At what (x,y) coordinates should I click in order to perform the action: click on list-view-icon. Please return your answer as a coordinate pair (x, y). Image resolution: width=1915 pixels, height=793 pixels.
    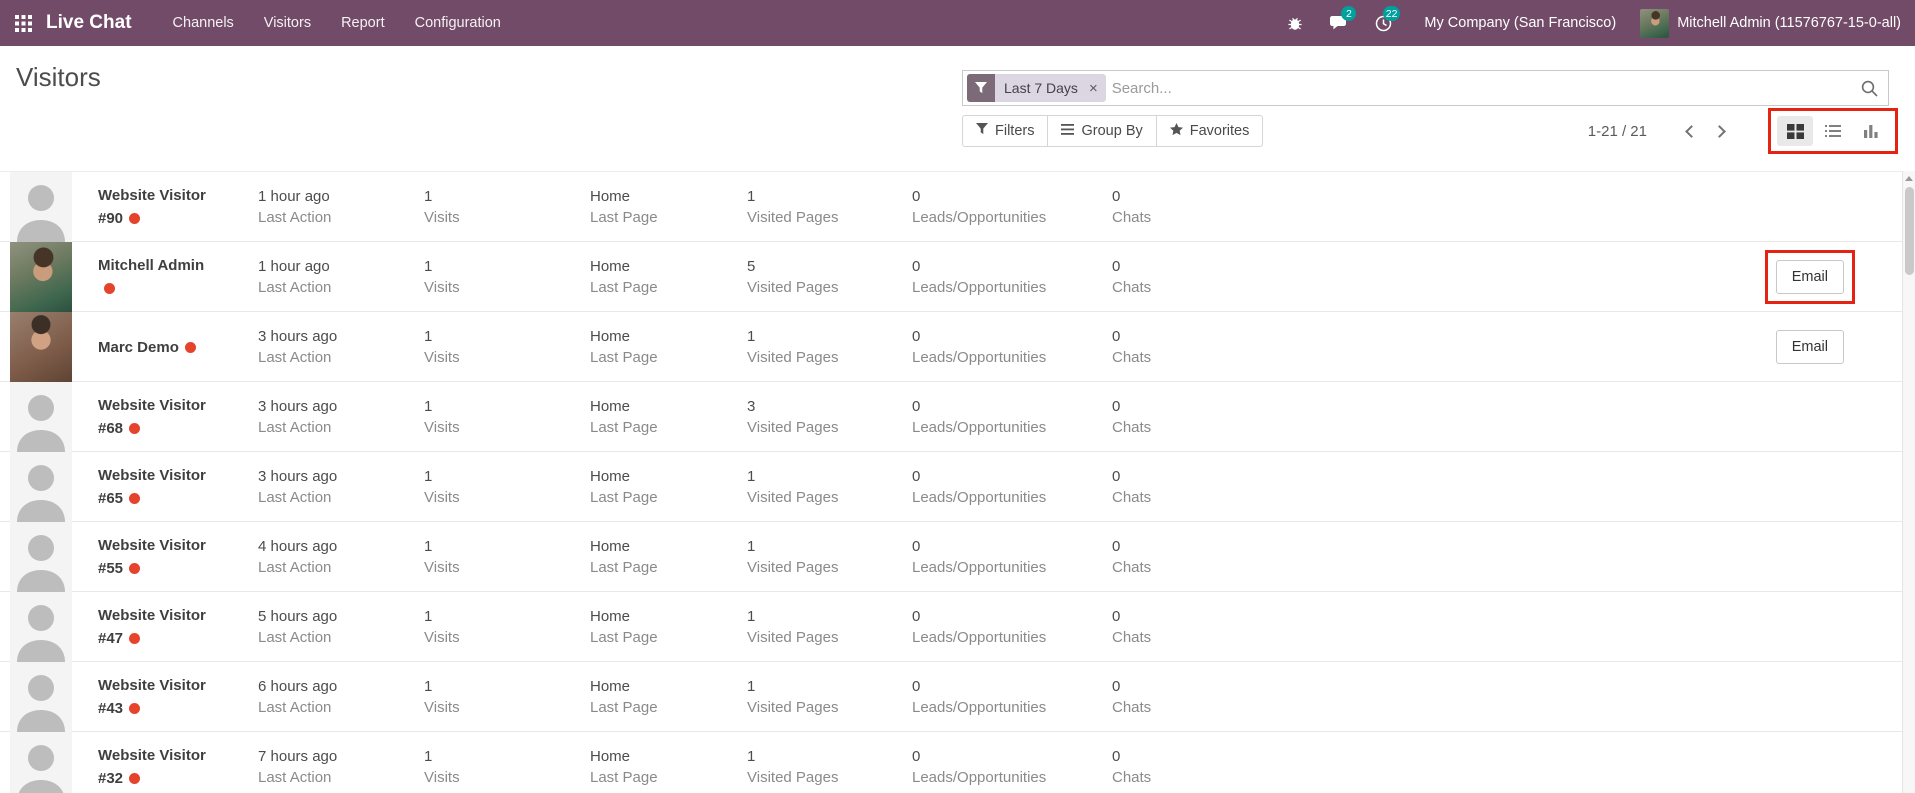
    Looking at the image, I should click on (1833, 131).